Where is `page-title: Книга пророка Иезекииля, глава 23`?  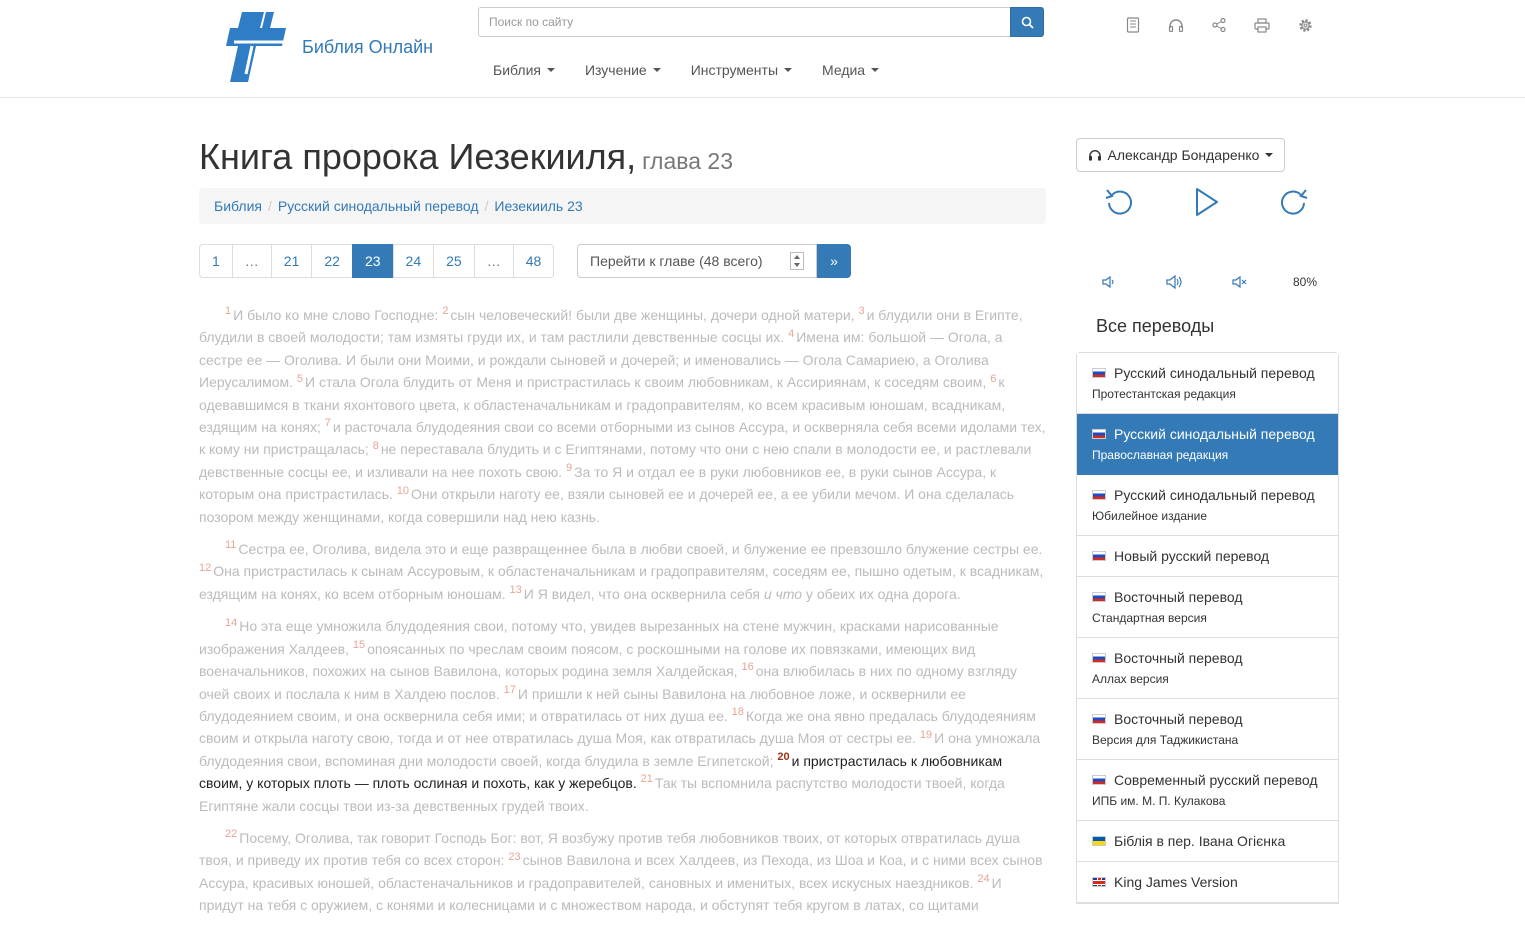
page-title: Книга пророка Иезекииля, глава 23 is located at coordinates (466, 156).